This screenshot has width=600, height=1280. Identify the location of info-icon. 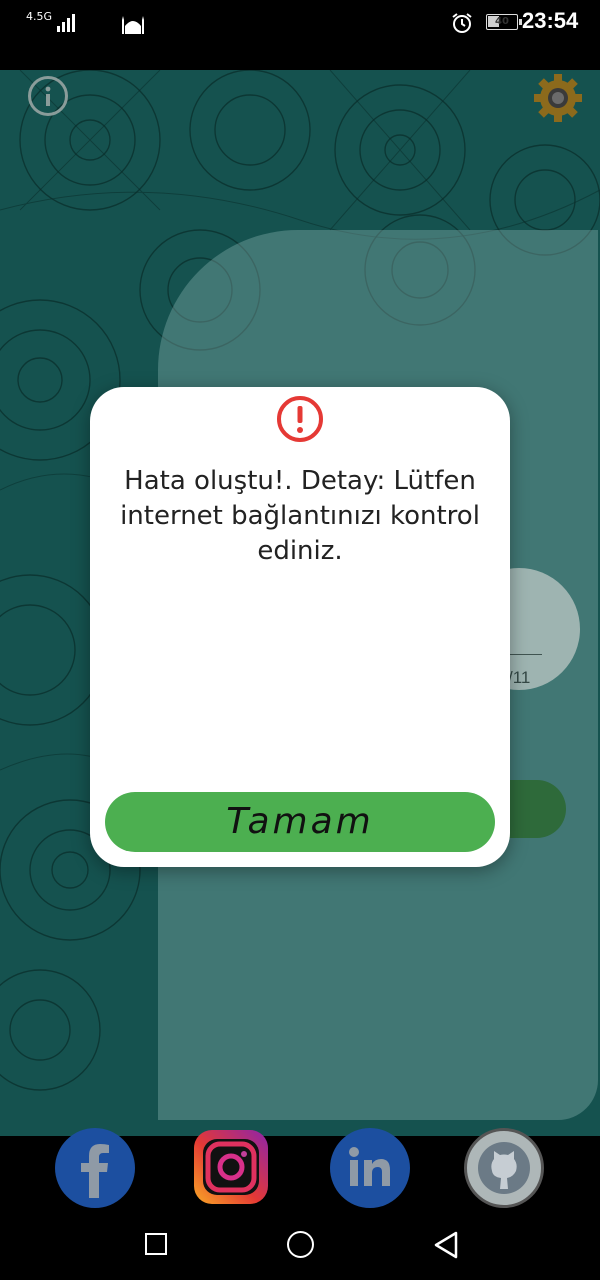
(48, 96).